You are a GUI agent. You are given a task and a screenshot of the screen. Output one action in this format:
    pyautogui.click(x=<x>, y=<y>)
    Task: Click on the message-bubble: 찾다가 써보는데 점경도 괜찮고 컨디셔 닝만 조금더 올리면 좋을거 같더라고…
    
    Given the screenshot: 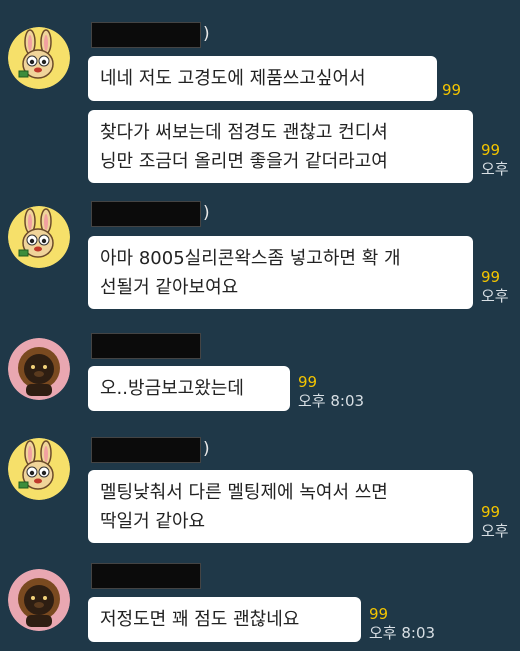 What is the action you would take?
    pyautogui.click(x=280, y=146)
    